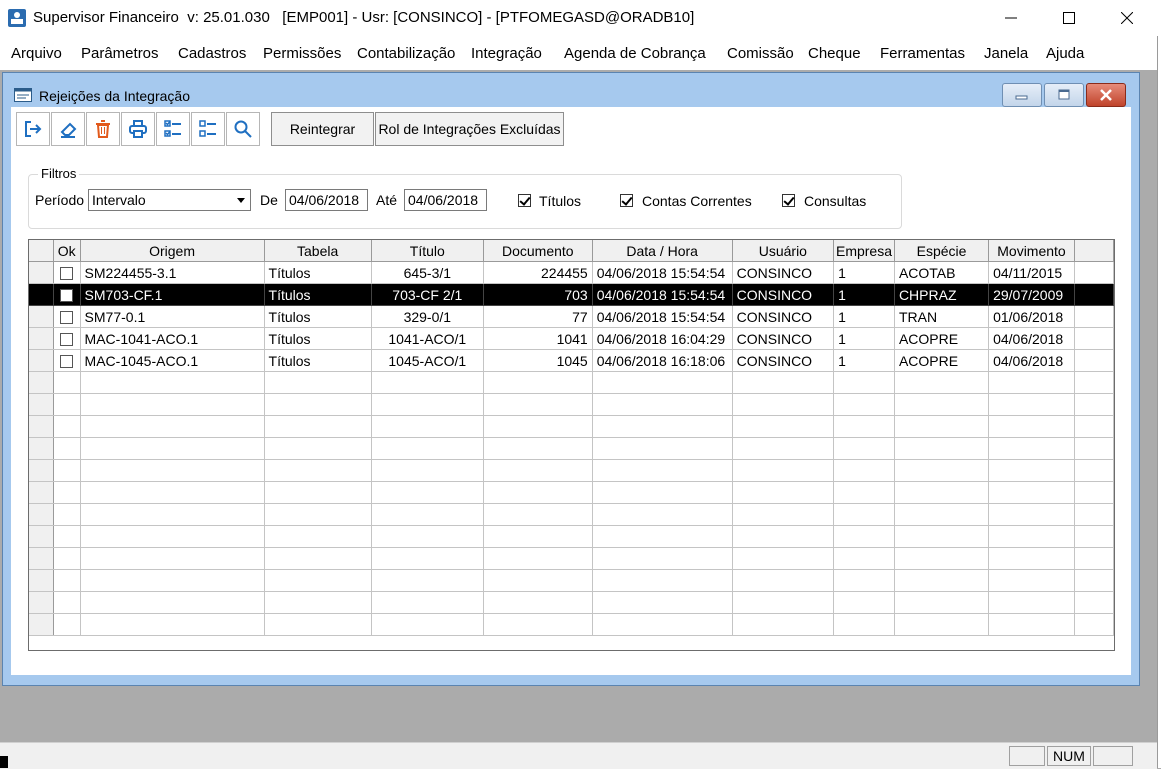 The height and width of the screenshot is (769, 1161). What do you see at coordinates (326, 200) in the screenshot?
I see `date-from-input: 04/06/2018` at bounding box center [326, 200].